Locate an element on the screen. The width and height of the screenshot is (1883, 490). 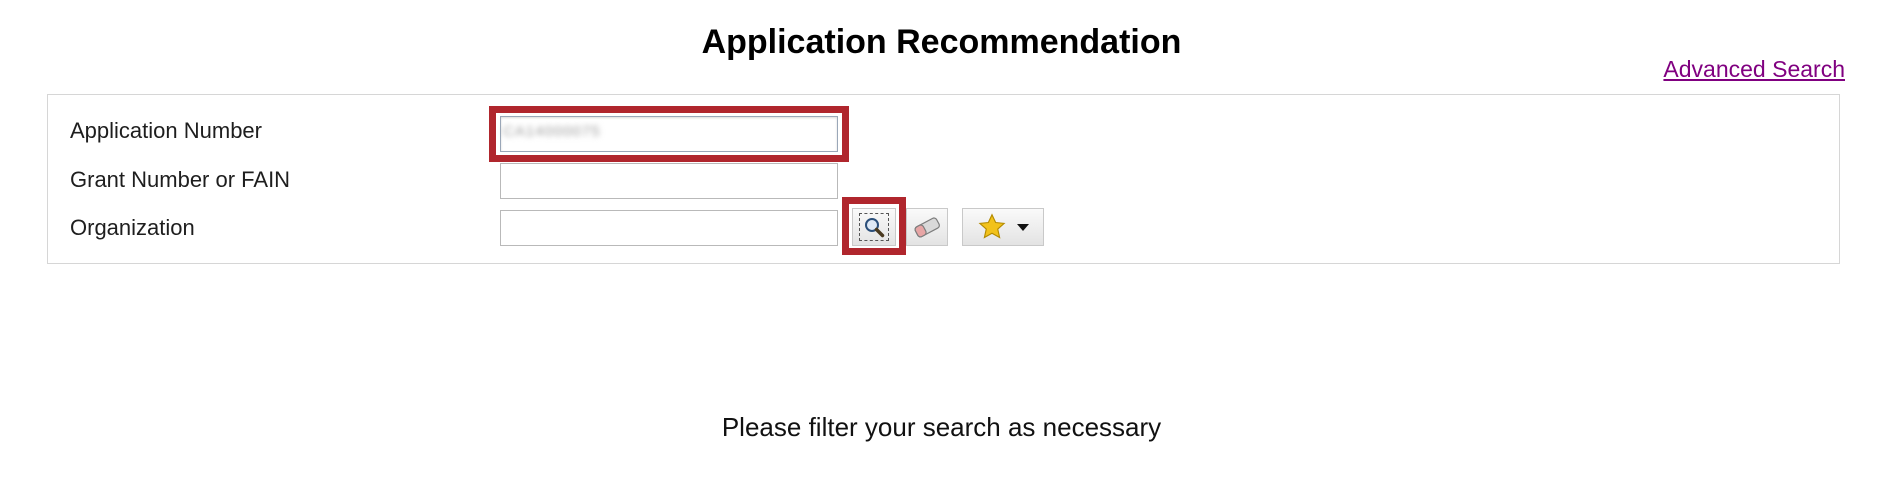
magnifier-icon is located at coordinates (875, 228).